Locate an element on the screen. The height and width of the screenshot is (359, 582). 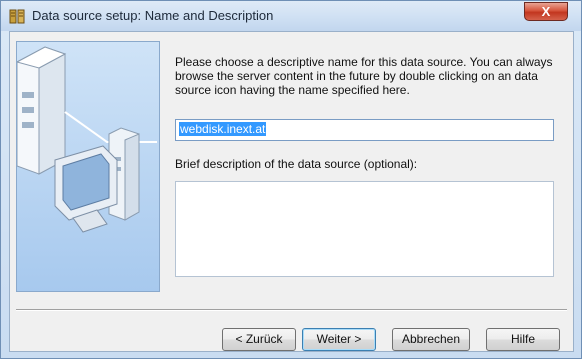
cancel-button: Abbrechen is located at coordinates (431, 339).